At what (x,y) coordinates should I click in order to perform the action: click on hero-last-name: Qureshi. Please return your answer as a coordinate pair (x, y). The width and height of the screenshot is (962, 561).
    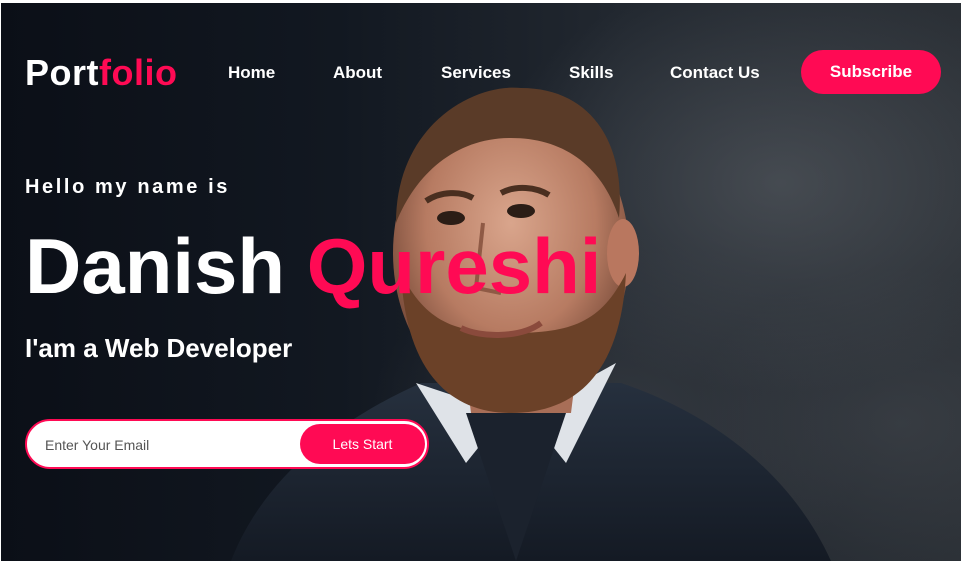
    Looking at the image, I should click on (454, 266).